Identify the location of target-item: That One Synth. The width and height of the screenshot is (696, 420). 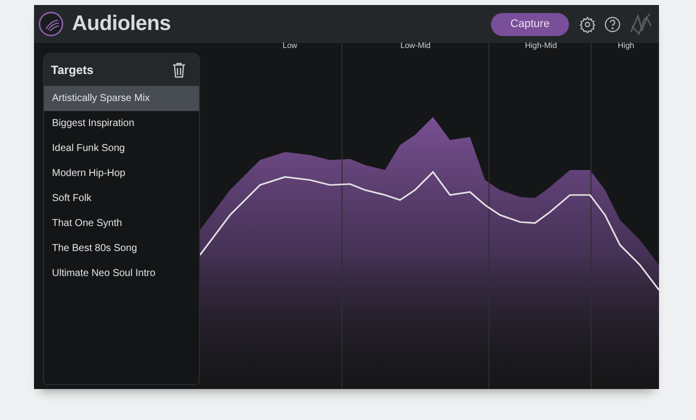
(121, 223).